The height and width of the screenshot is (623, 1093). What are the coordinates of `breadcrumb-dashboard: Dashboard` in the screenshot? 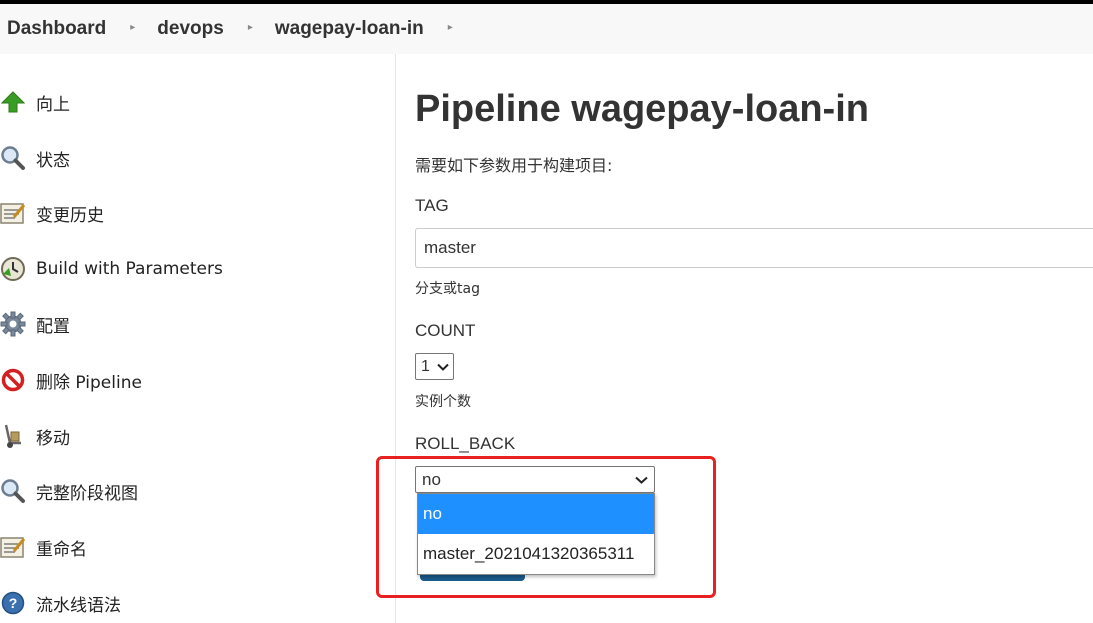 It's located at (56, 29).